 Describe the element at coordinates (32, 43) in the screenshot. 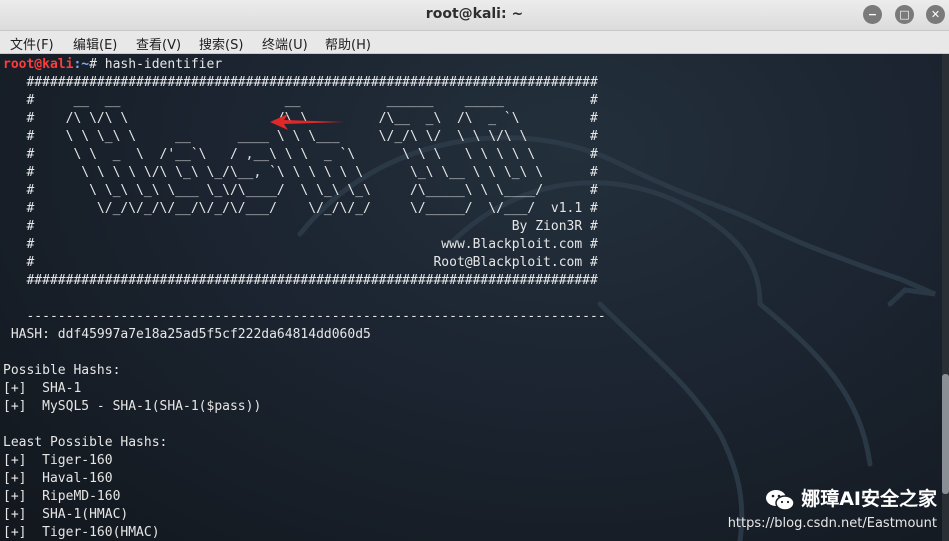

I see `menu-file: 文件(F)` at that location.